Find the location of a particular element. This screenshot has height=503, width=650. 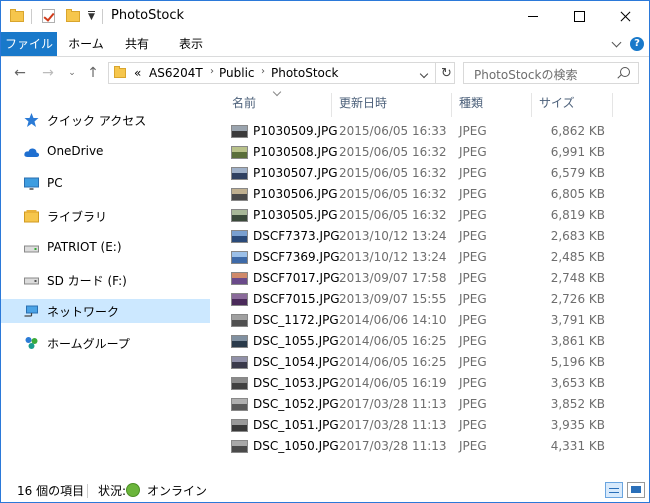

sidebar-item-sd-card: SD カード (F:) is located at coordinates (105, 280).